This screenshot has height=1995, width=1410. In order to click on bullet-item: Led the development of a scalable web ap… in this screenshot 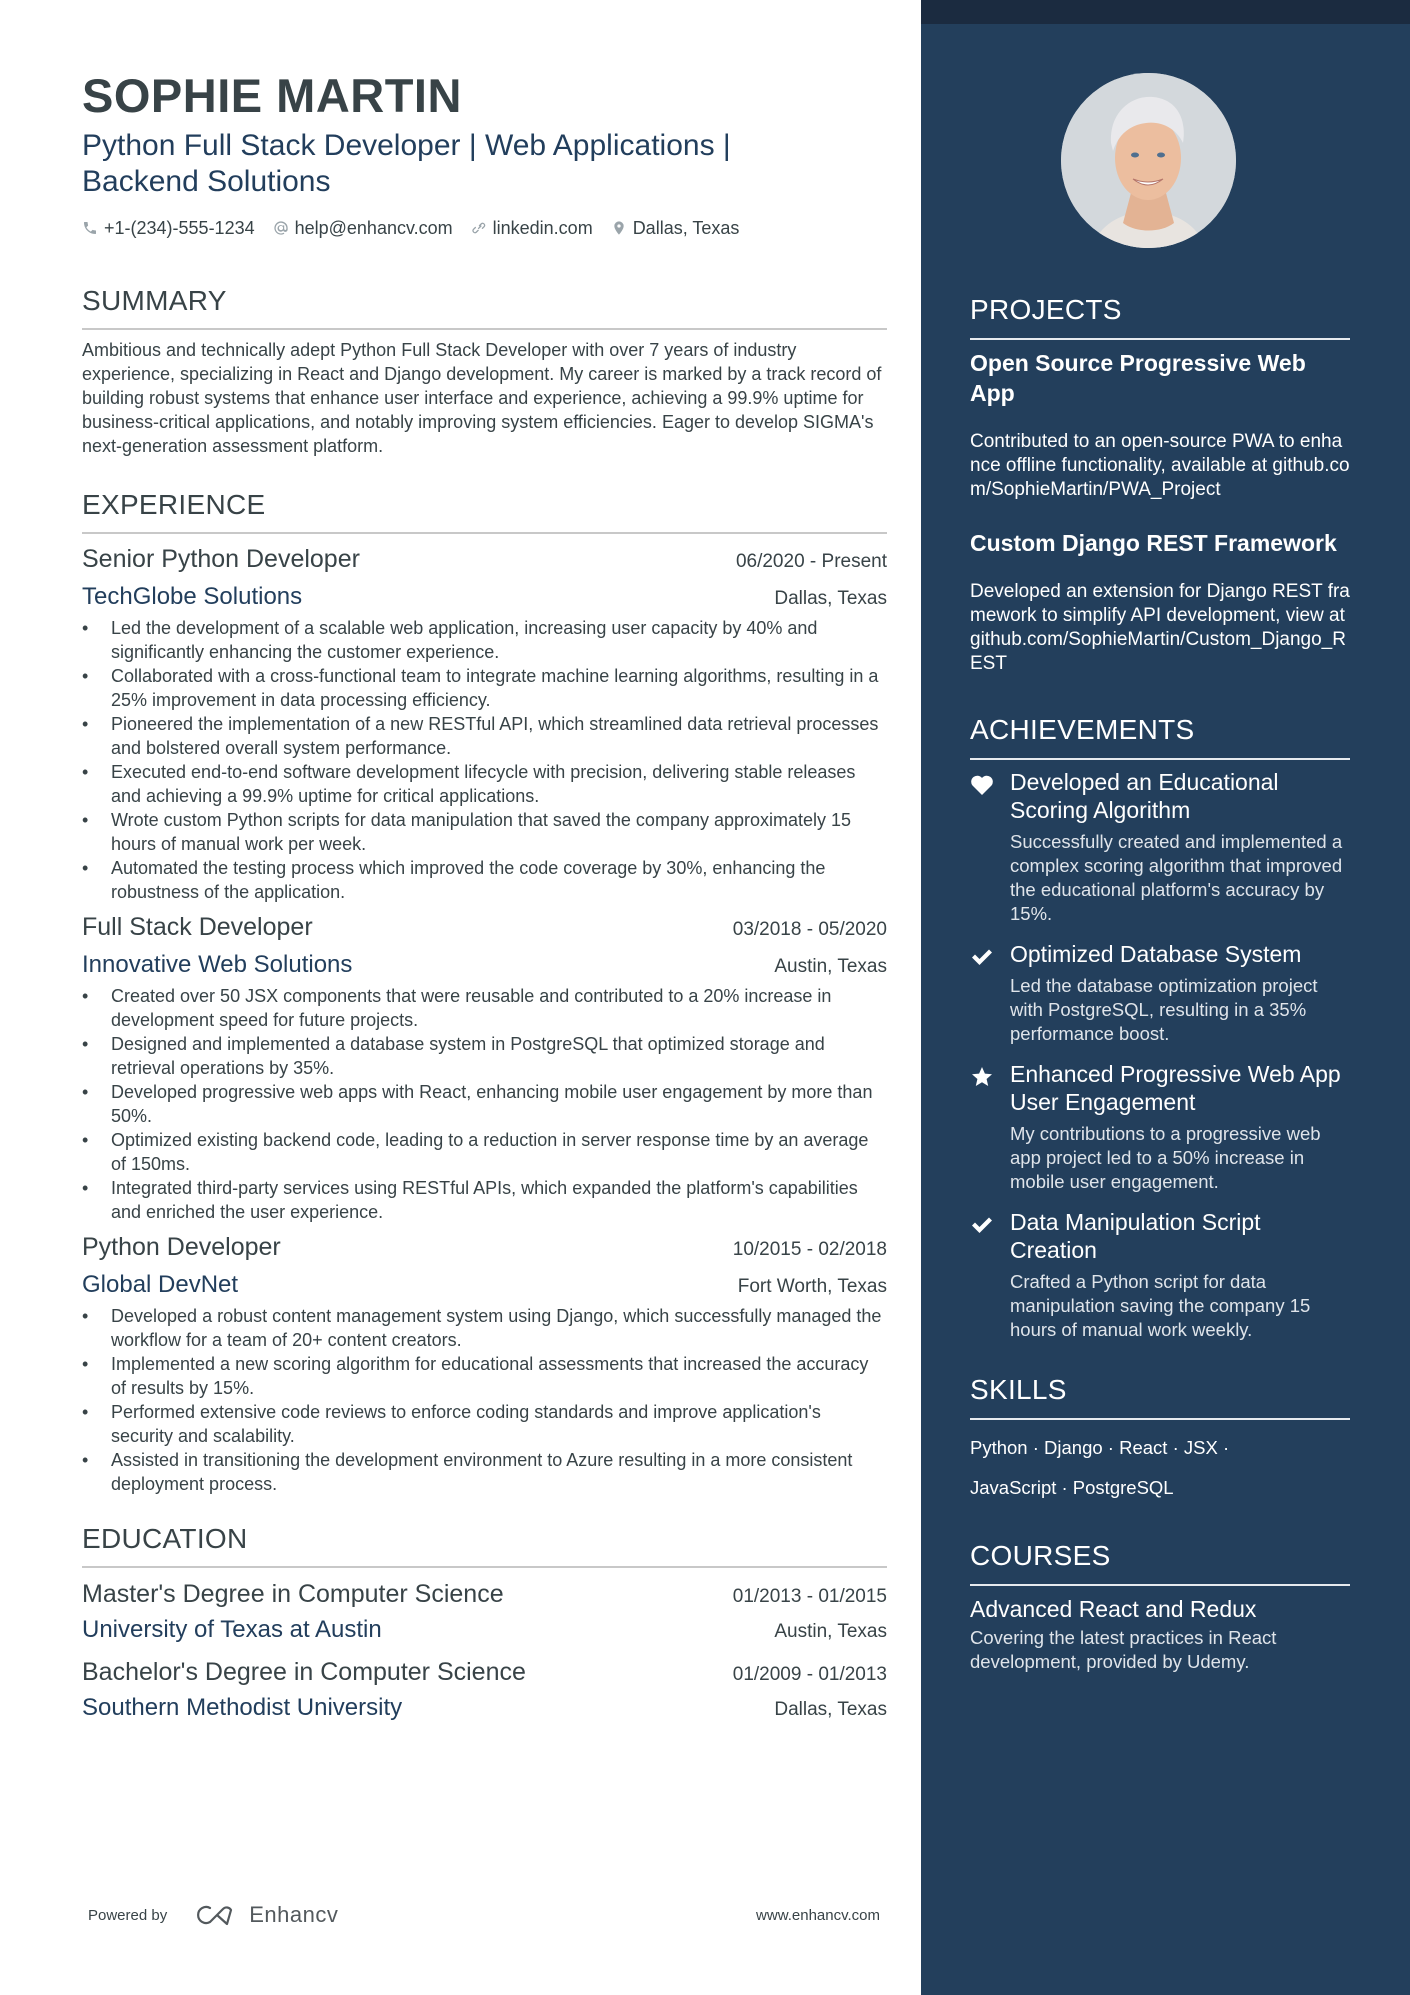, I will do `click(484, 640)`.